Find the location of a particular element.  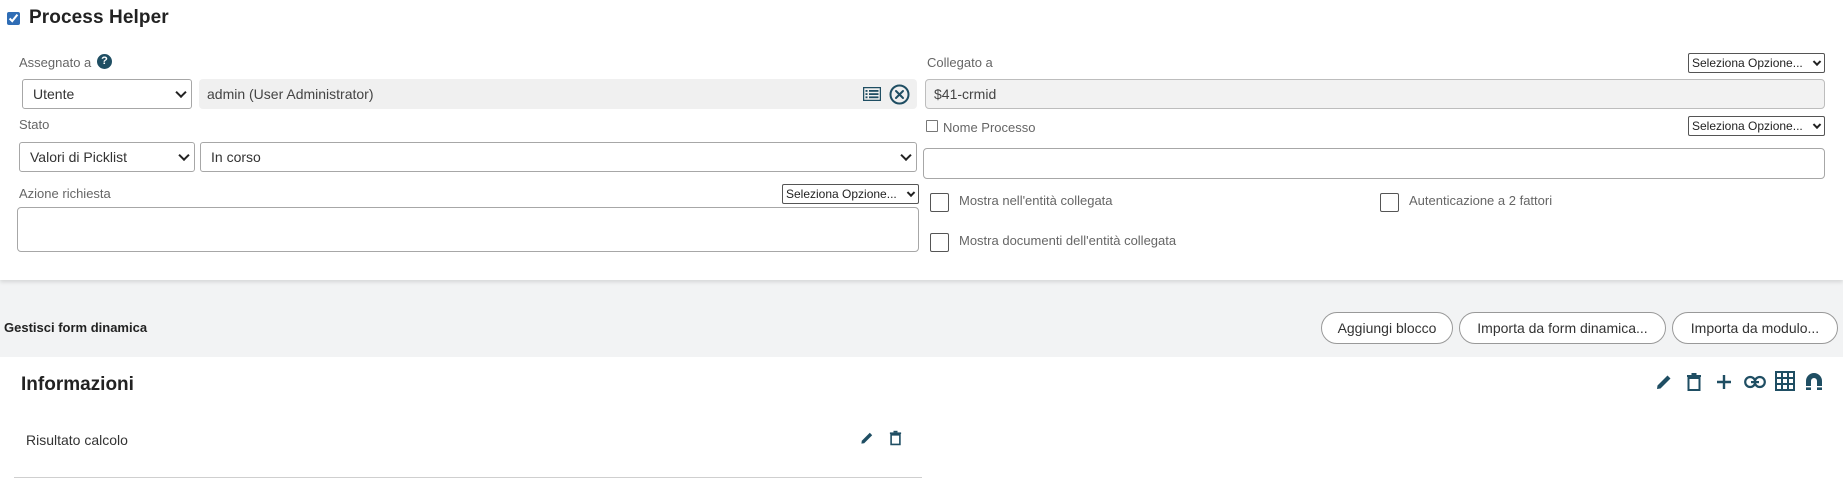

assigned-type-select: Utente is located at coordinates (107, 94).